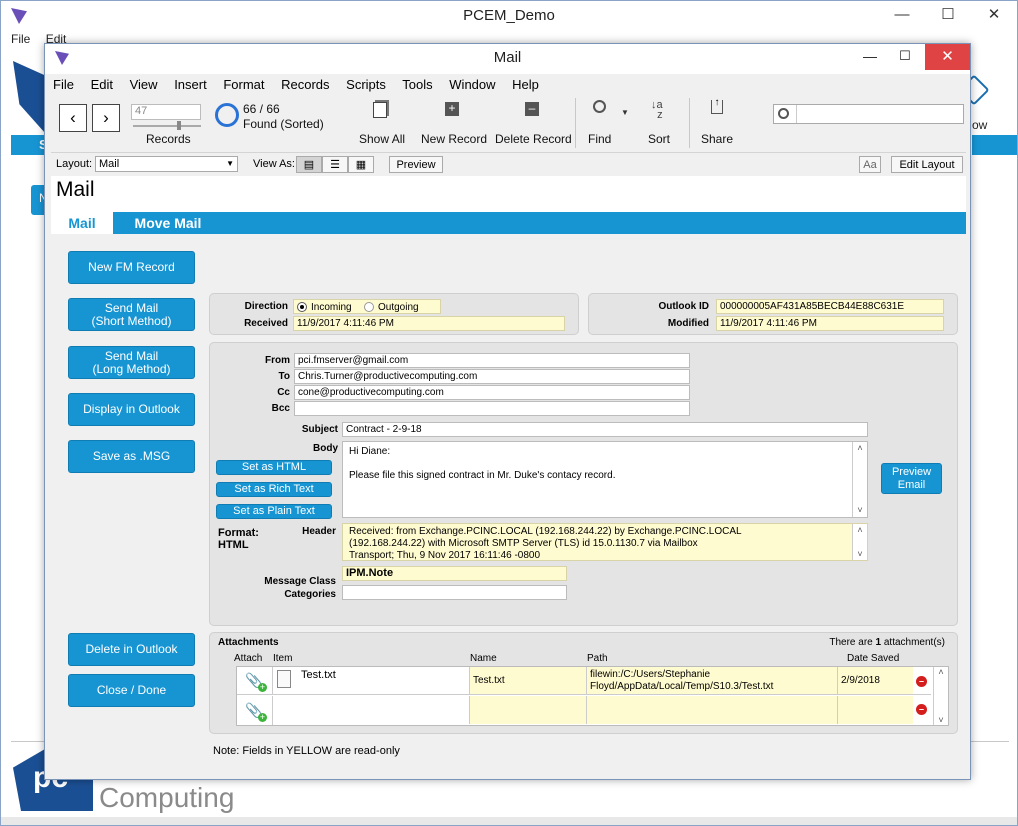  What do you see at coordinates (131, 649) in the screenshot?
I see `delete-in-outlook-button: Delete in Outlook` at bounding box center [131, 649].